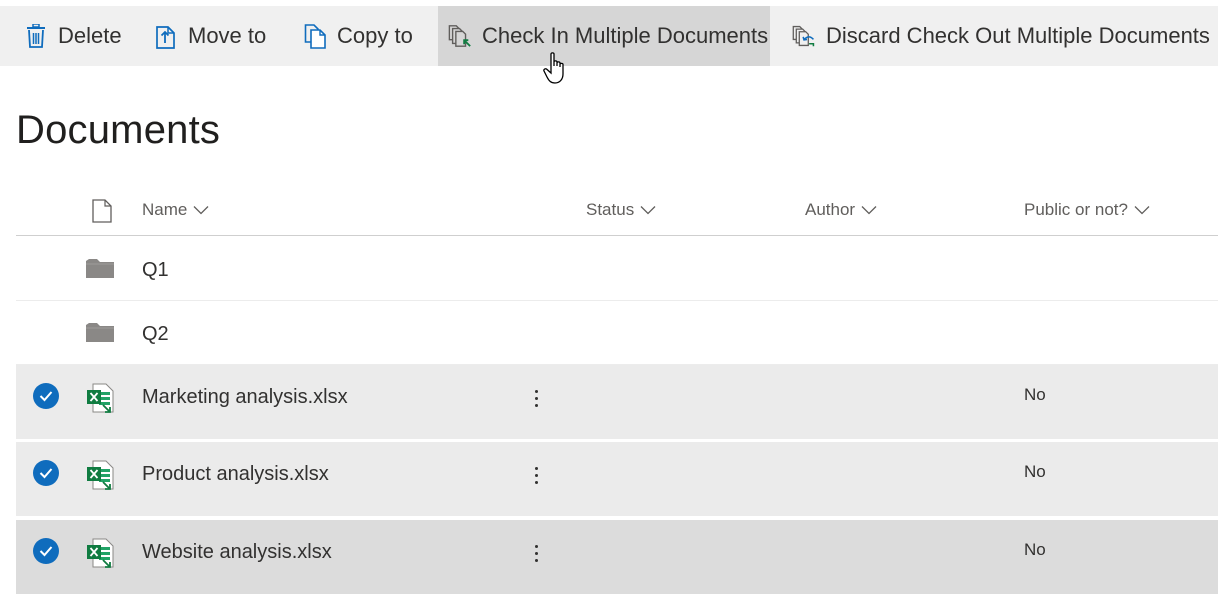 The image size is (1218, 596). I want to click on delete-button: Delete, so click(73, 36).